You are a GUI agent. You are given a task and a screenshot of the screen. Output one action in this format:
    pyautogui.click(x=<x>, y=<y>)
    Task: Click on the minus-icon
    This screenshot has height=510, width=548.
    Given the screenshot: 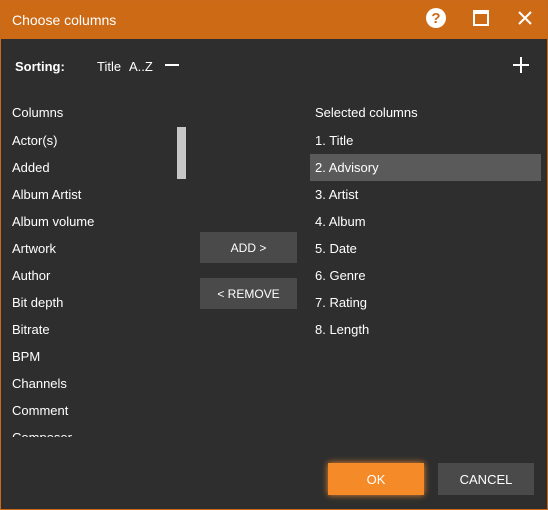 What is the action you would take?
    pyautogui.click(x=172, y=68)
    